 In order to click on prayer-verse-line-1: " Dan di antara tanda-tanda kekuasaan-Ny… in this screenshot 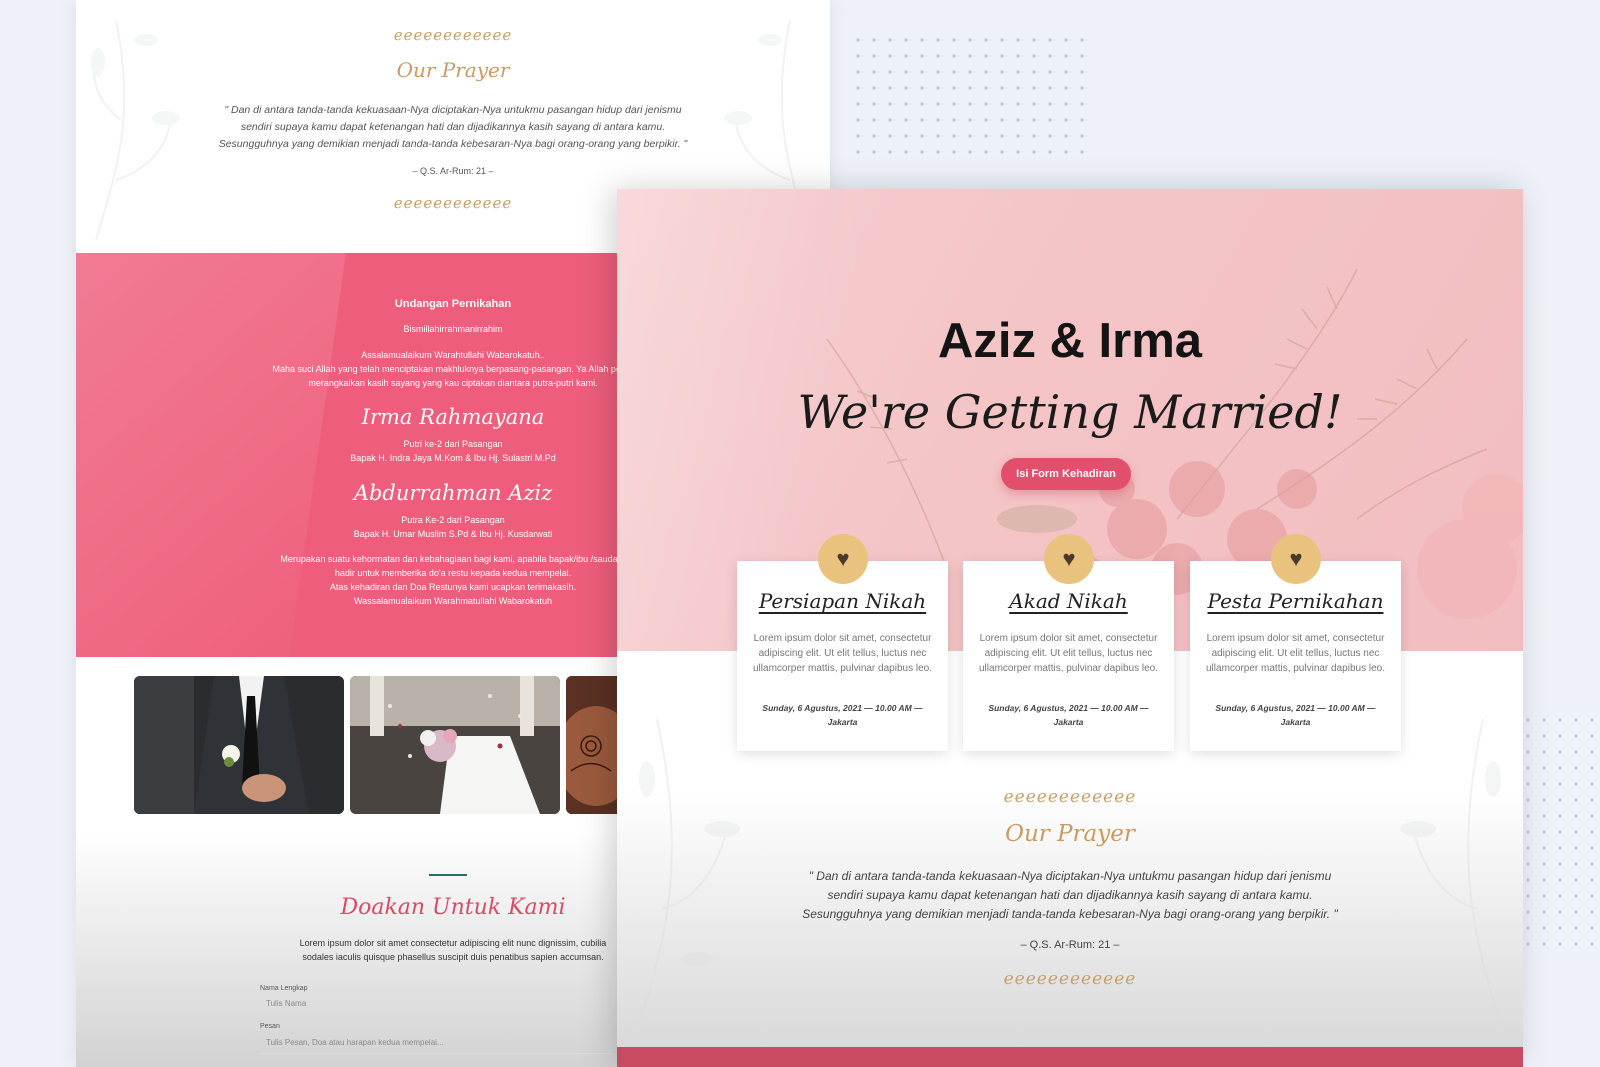, I will do `click(453, 110)`.